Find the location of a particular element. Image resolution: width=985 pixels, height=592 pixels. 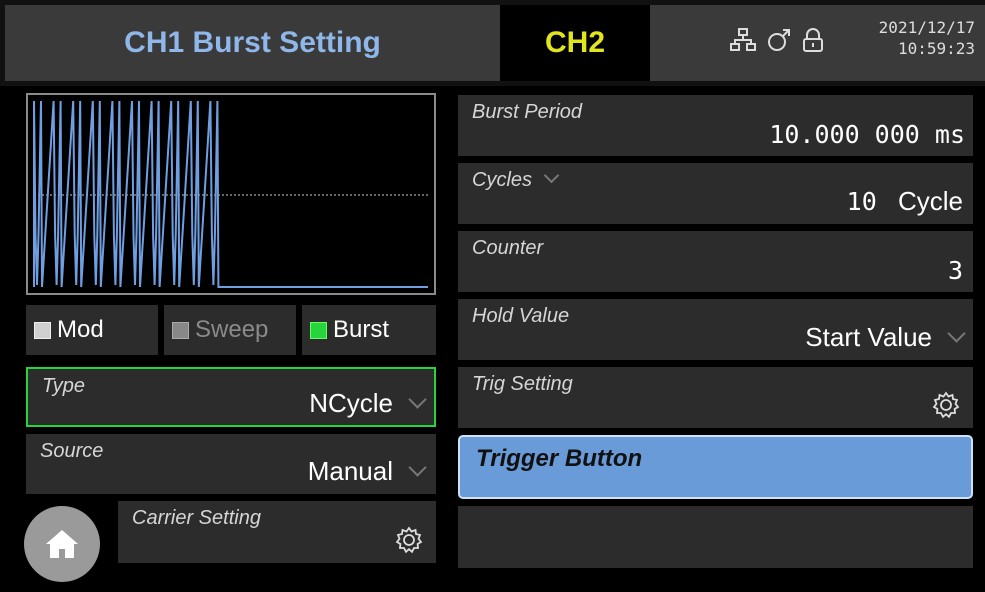

mod-button: Mod is located at coordinates (92, 330).